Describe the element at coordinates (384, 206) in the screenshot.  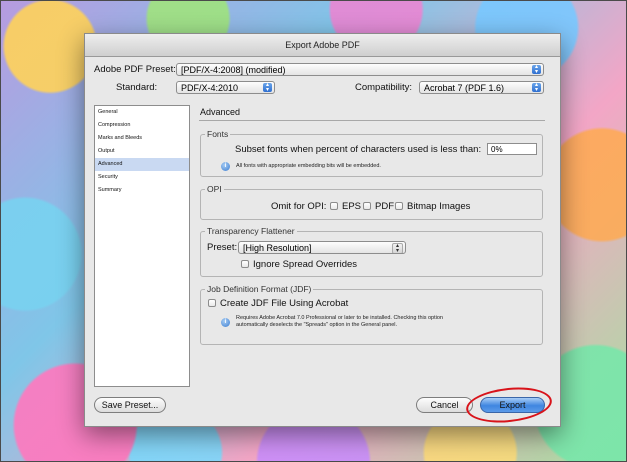
I see `pdf-label: PDF` at that location.